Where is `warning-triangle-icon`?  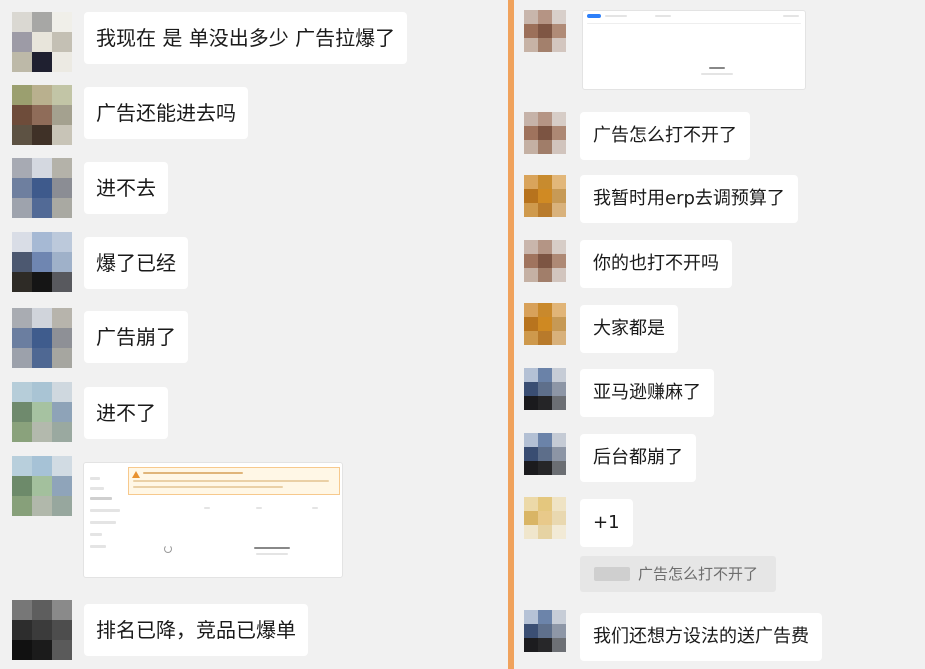
warning-triangle-icon is located at coordinates (136, 474).